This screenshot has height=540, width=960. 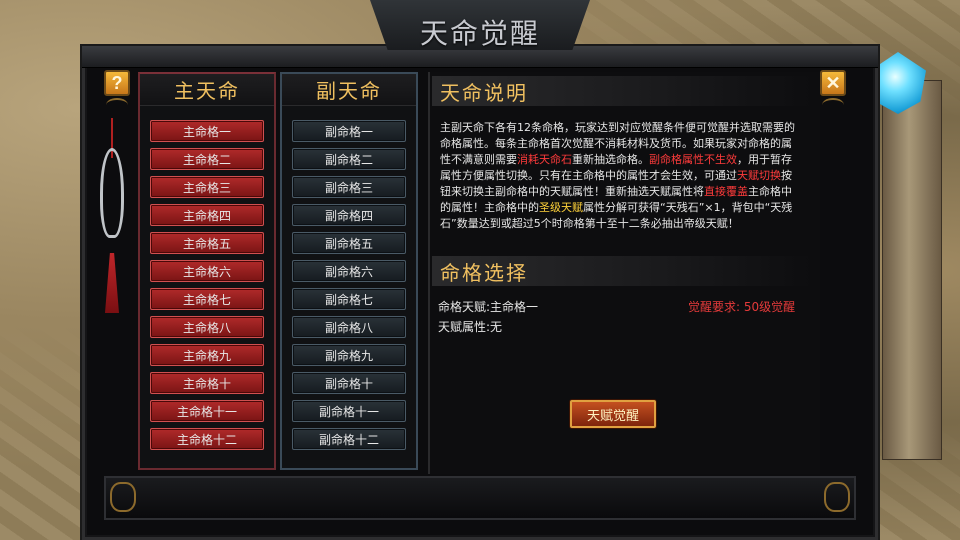 What do you see at coordinates (470, 327) in the screenshot?
I see `attribute-label: 天赋属性:无` at bounding box center [470, 327].